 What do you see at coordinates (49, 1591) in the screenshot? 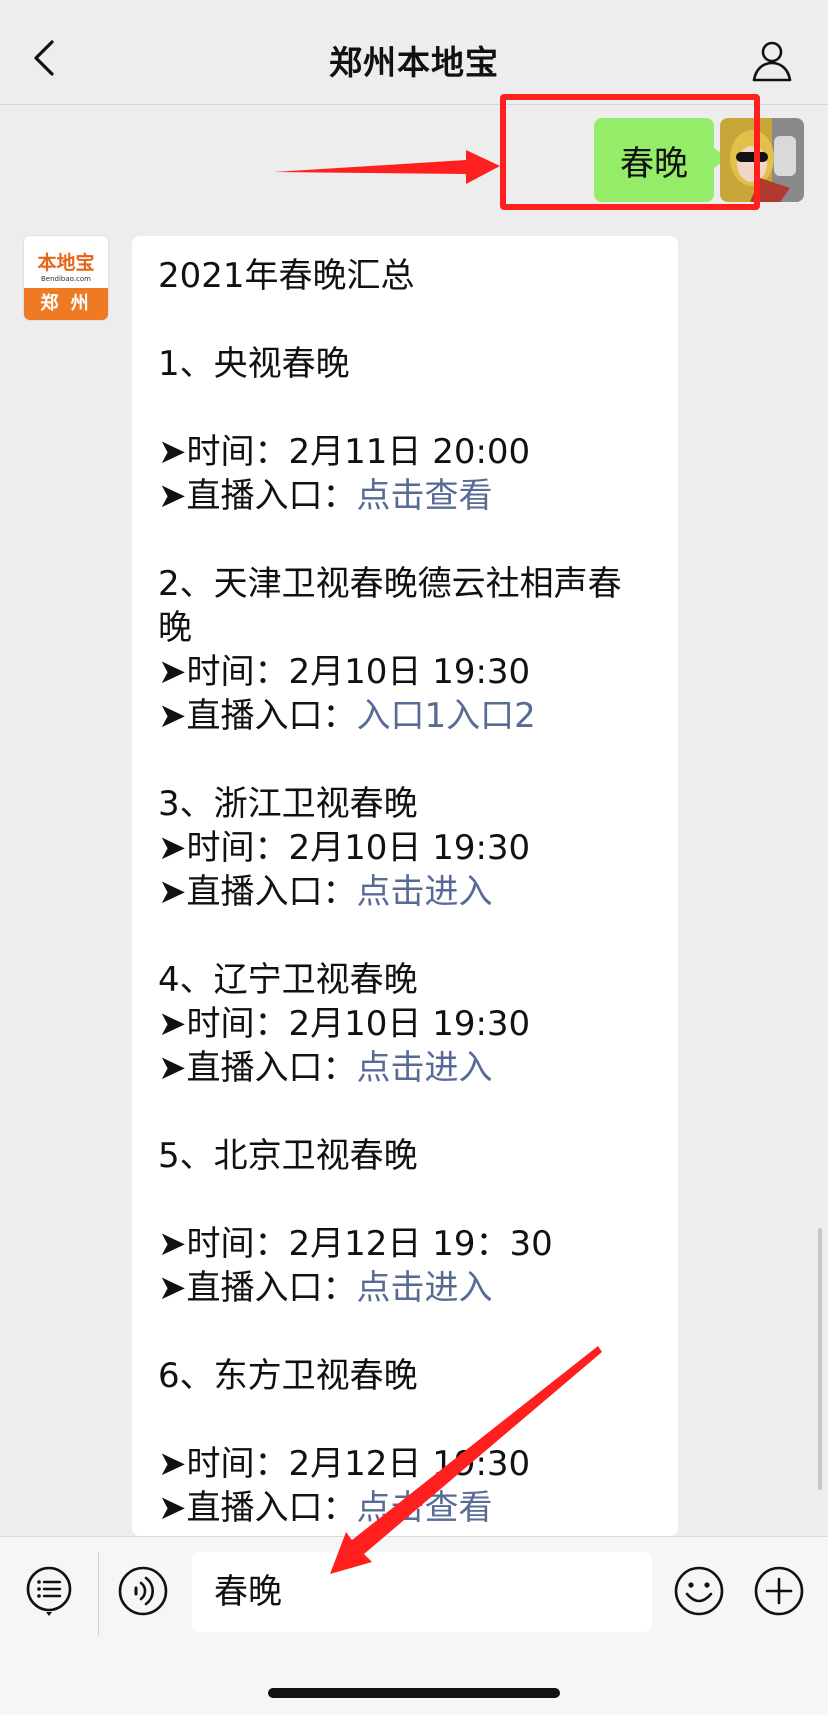
I see `menu-list-icon` at bounding box center [49, 1591].